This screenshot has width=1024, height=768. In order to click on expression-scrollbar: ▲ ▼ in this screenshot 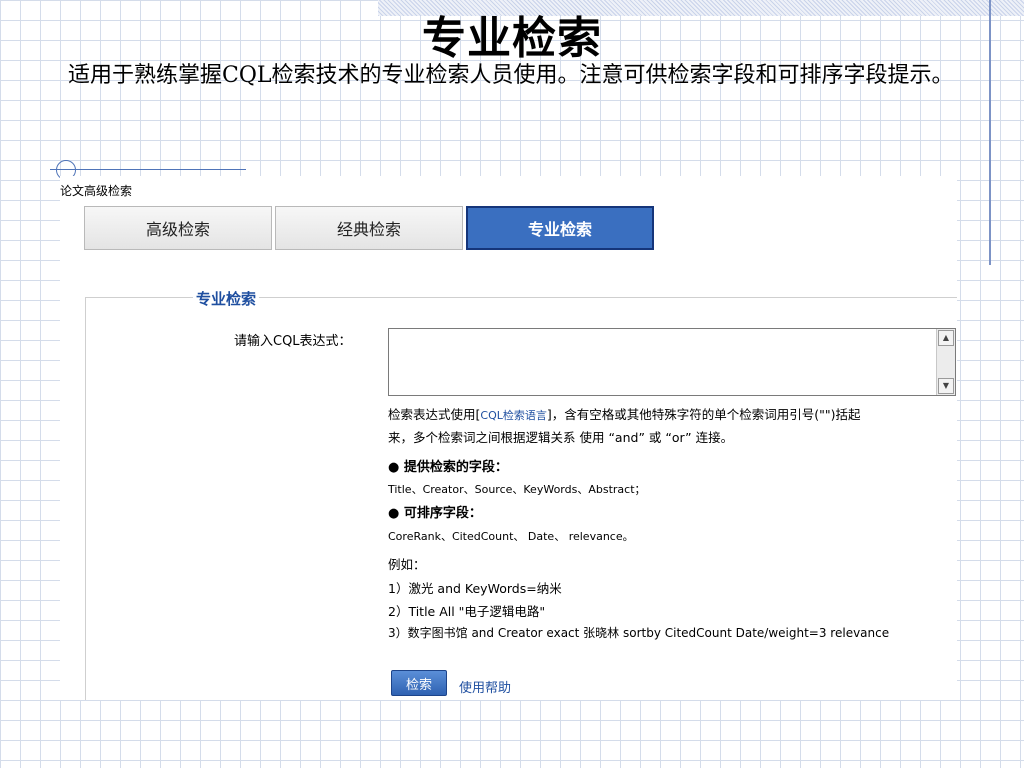, I will do `click(945, 362)`.